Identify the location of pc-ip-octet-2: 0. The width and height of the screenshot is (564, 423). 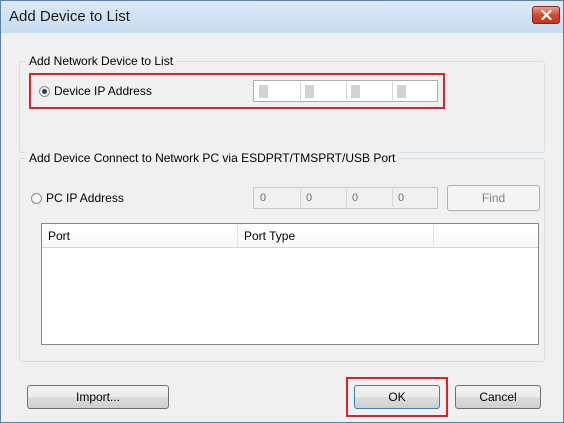
(323, 198).